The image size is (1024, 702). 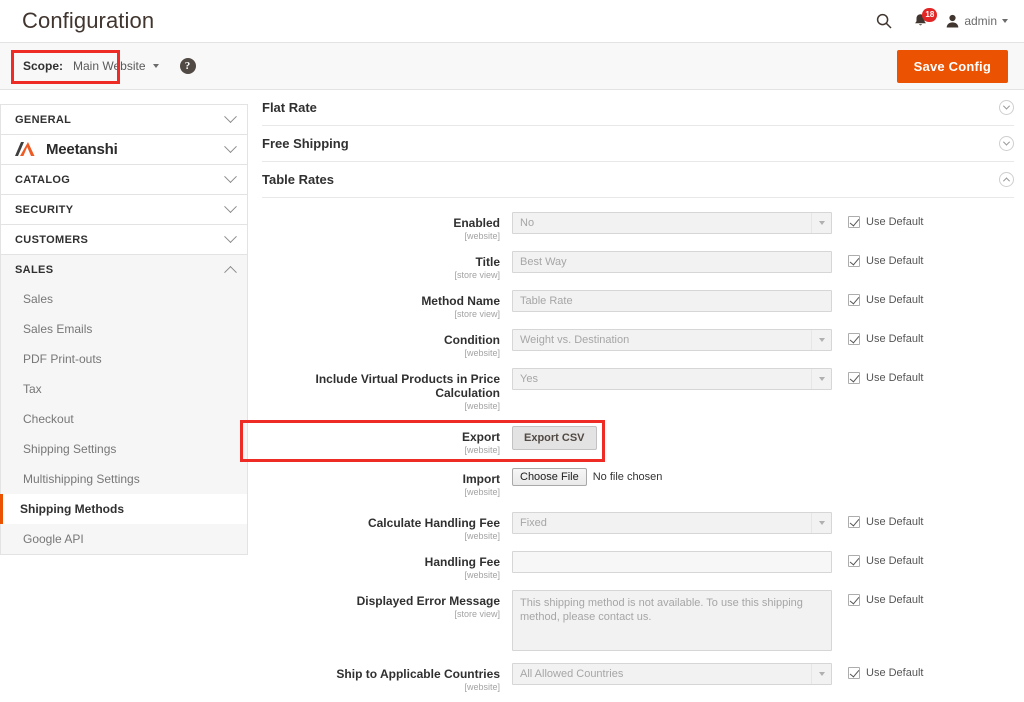 I want to click on section-header-flat-rate: Flat Rate, so click(x=638, y=108).